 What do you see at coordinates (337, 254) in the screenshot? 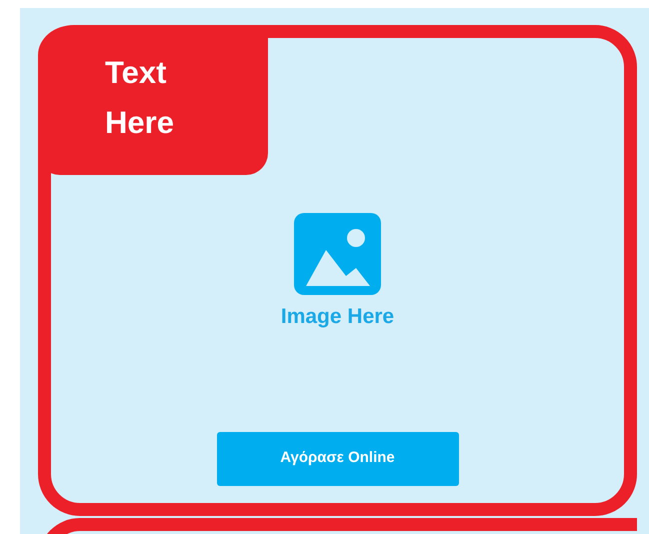
I see `image-icon` at bounding box center [337, 254].